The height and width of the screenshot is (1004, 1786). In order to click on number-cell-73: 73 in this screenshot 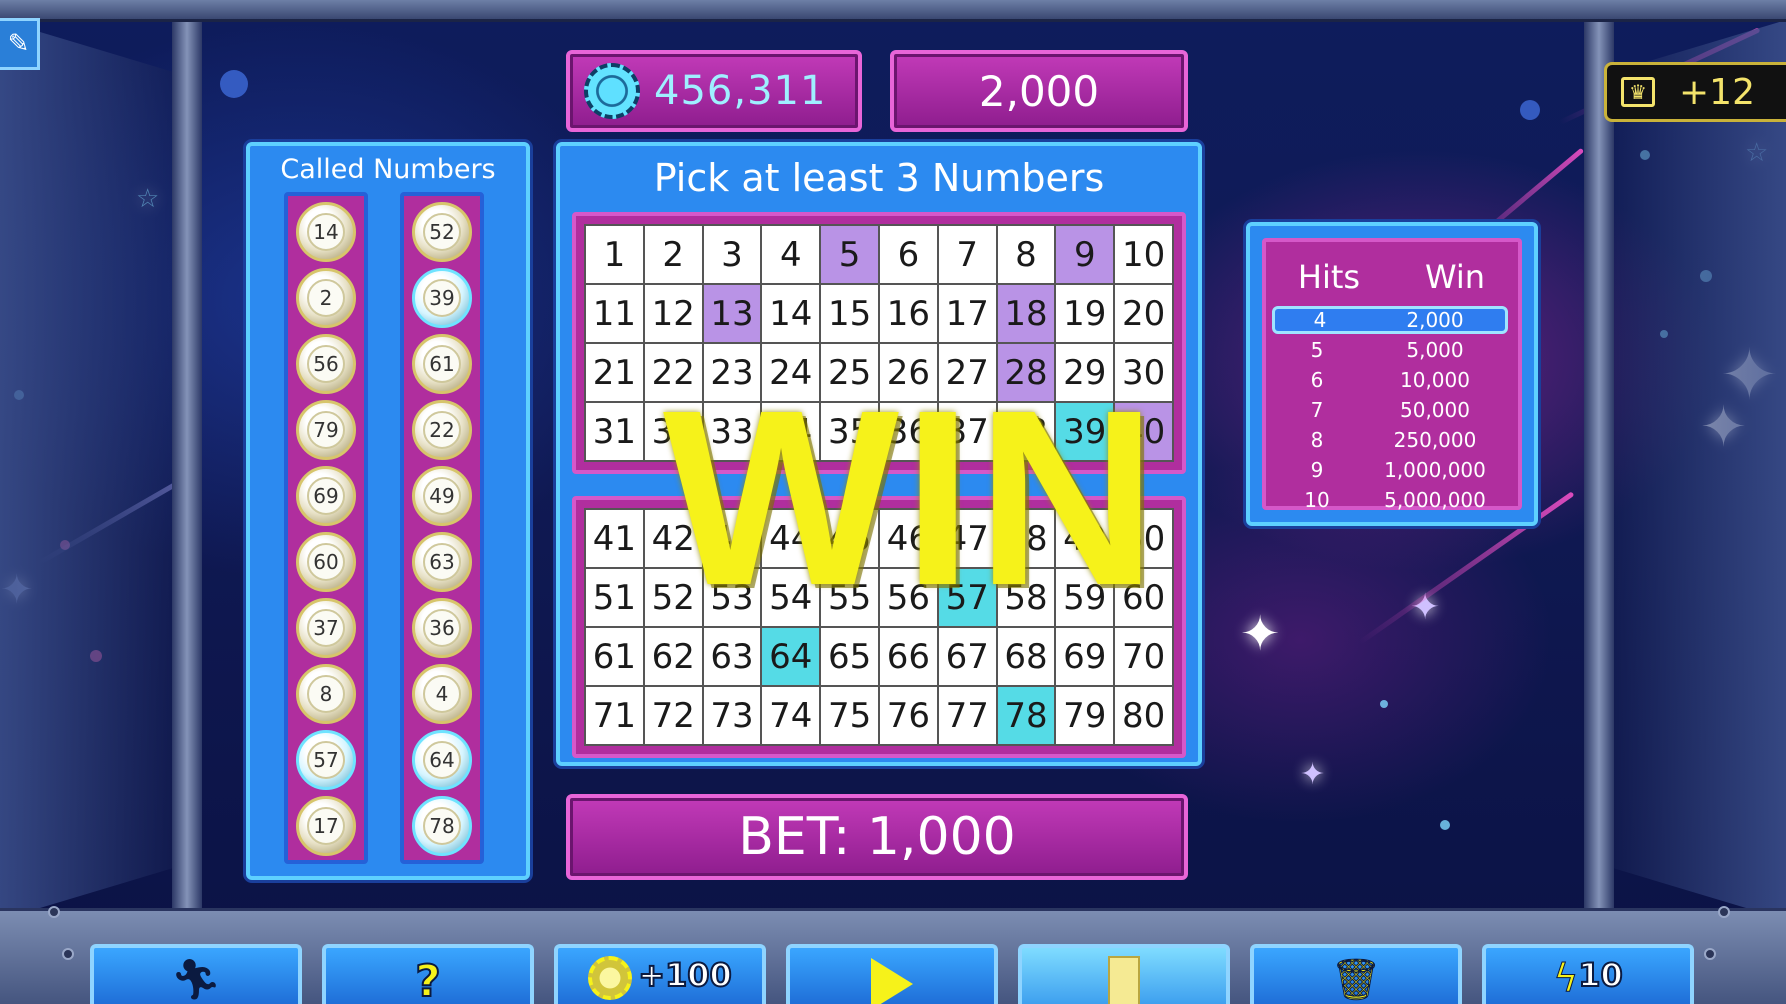, I will do `click(732, 715)`.